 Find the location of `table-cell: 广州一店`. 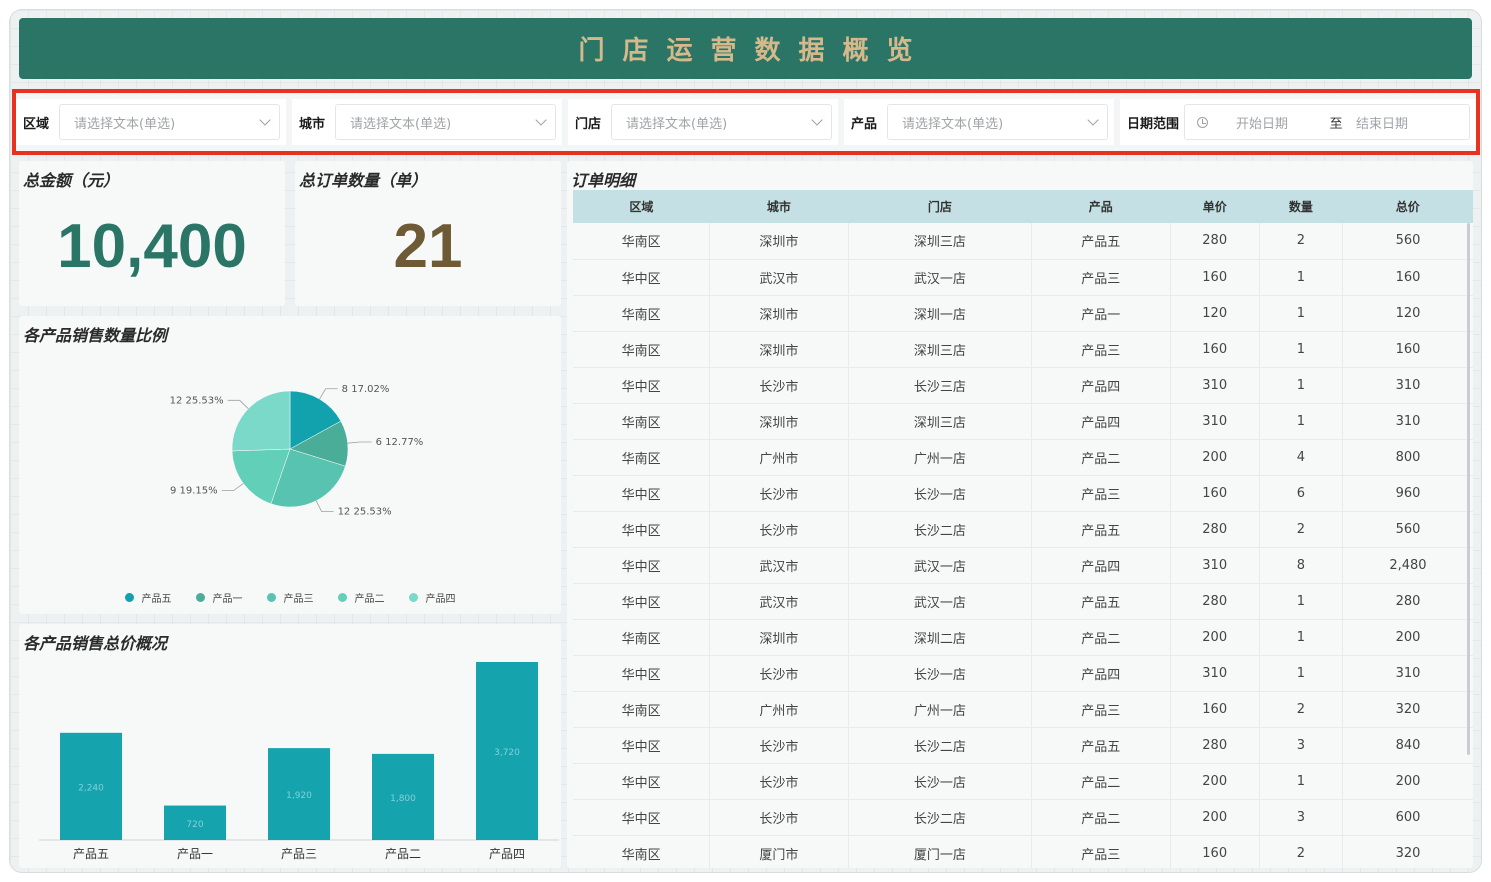

table-cell: 广州一店 is located at coordinates (940, 457).